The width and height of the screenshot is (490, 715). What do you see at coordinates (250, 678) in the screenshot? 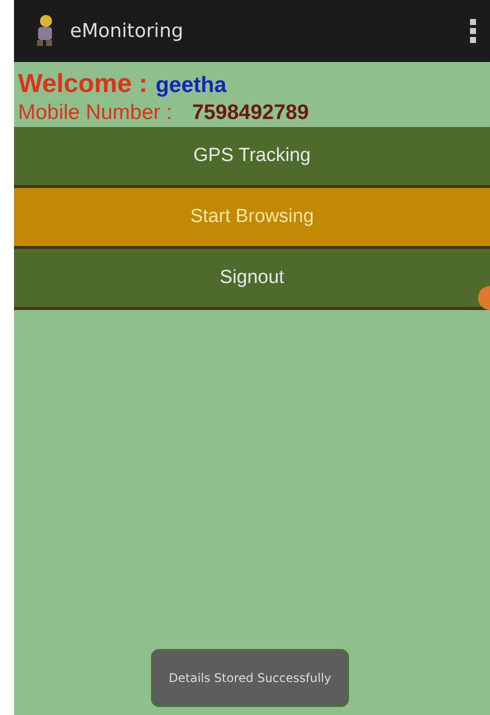
I see `toast-message: Details Stored Successfully` at bounding box center [250, 678].